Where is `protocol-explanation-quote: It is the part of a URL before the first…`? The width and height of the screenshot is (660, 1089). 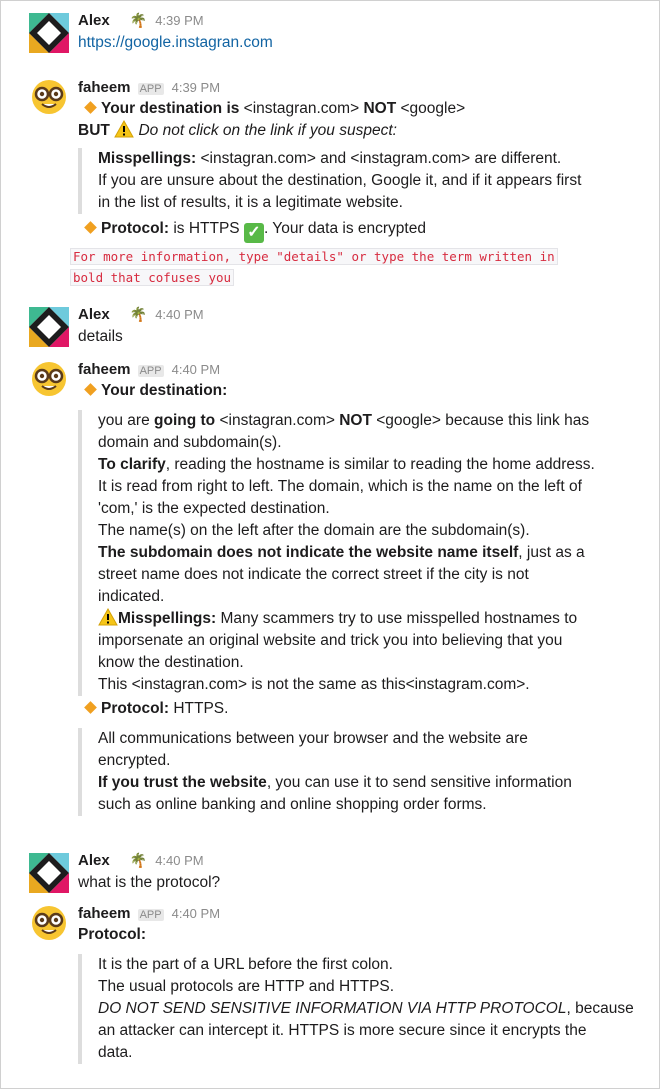
protocol-explanation-quote: It is the part of a URL before the first… is located at coordinates (365, 1009).